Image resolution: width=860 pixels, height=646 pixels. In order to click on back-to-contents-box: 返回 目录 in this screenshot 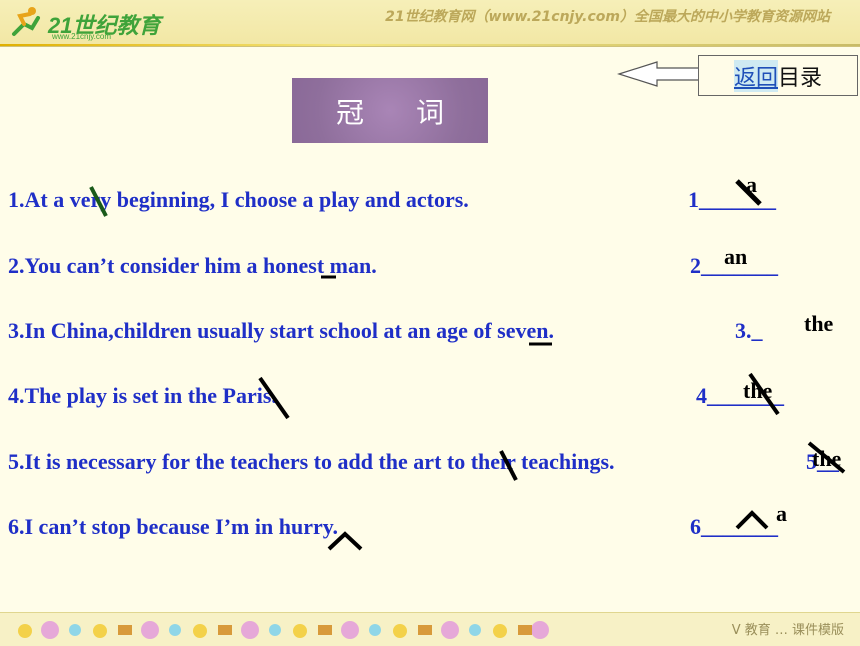, I will do `click(778, 75)`.